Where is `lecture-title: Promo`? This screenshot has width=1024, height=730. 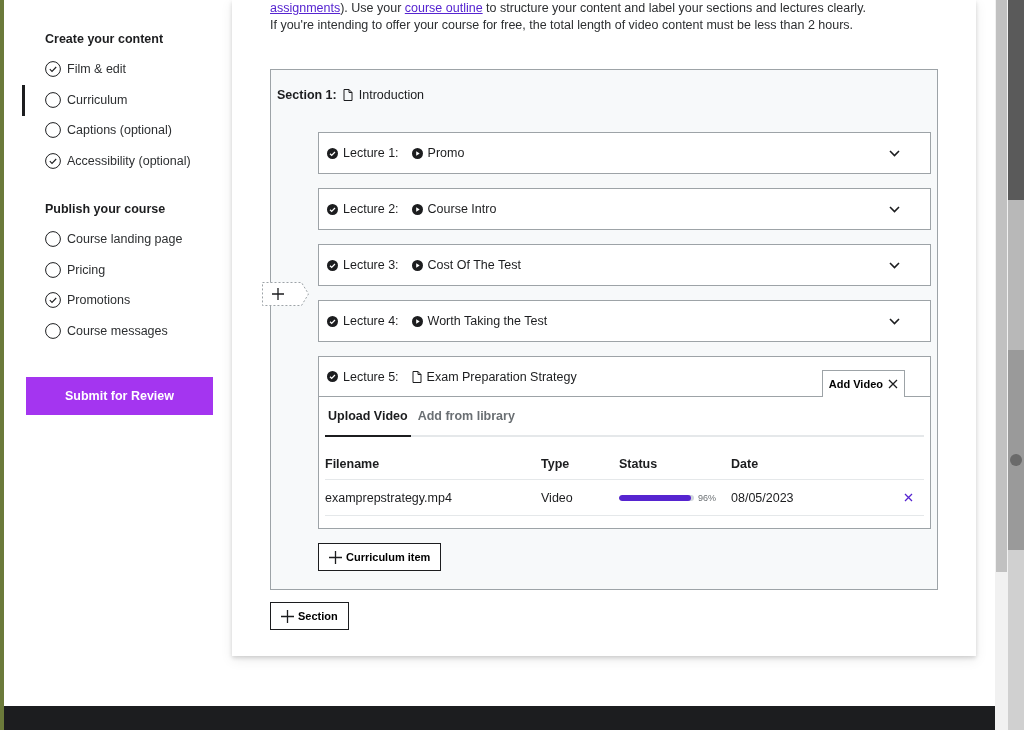 lecture-title: Promo is located at coordinates (446, 153).